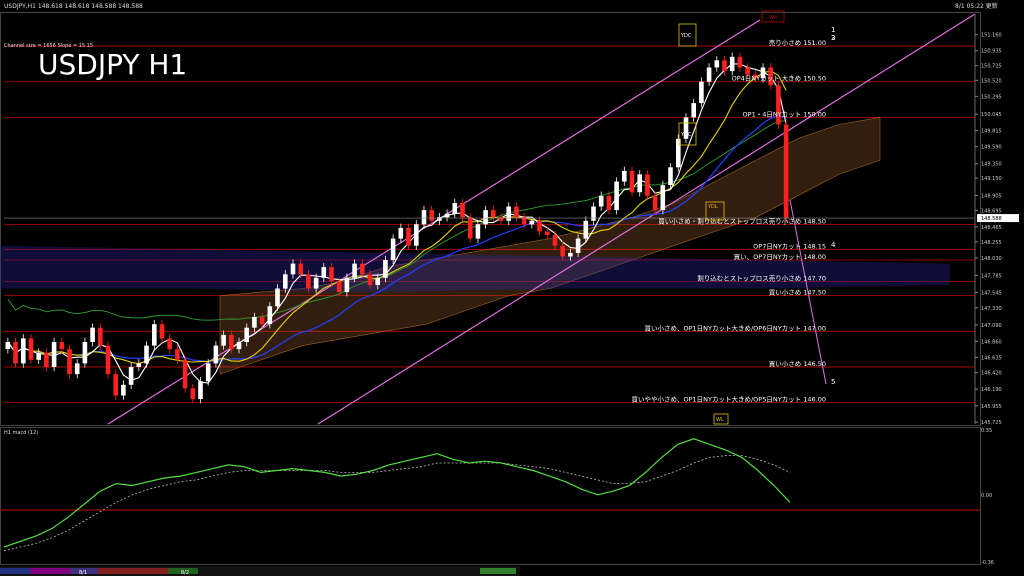 Image resolution: width=1024 pixels, height=576 pixels. What do you see at coordinates (797, 363) in the screenshot?
I see `annotation-text: 買い小さめ 146.50` at bounding box center [797, 363].